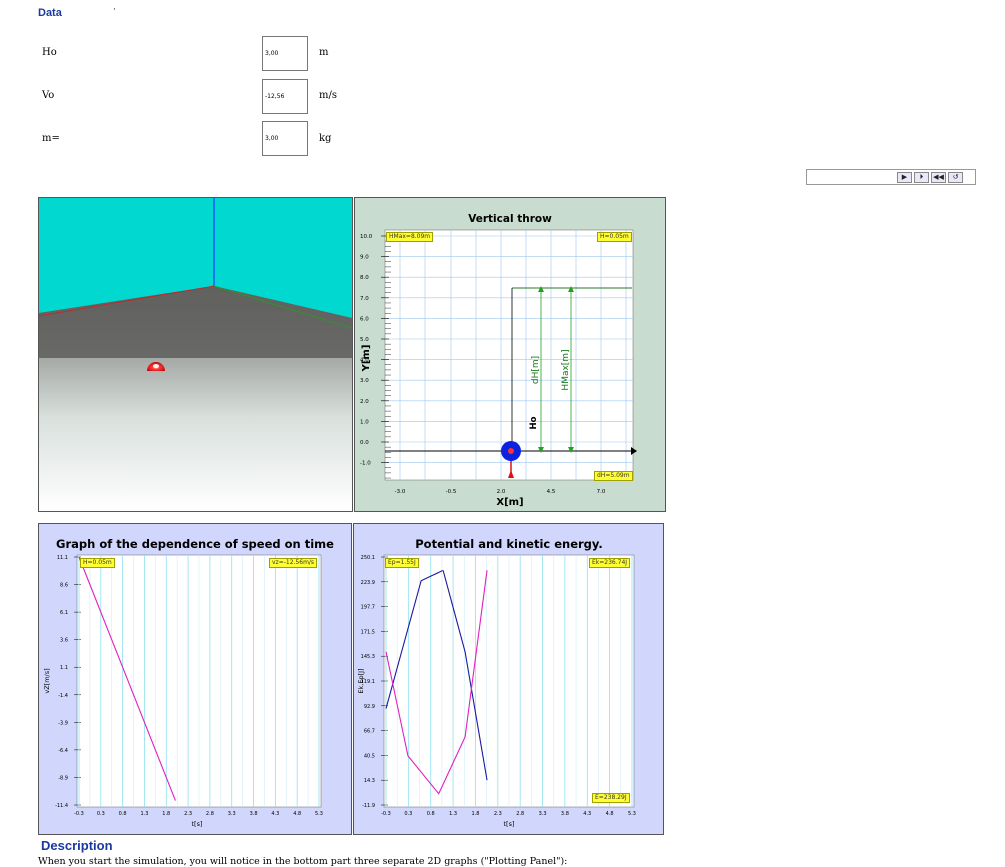 This screenshot has height=867, width=1005. What do you see at coordinates (366, 237) in the screenshot?
I see `y-tick-label: 10.0` at bounding box center [366, 237].